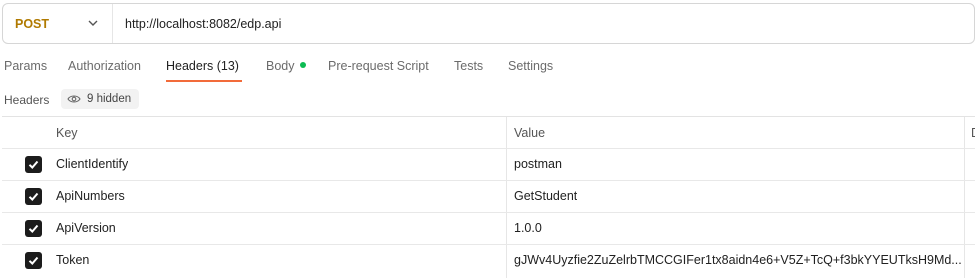  Describe the element at coordinates (528, 228) in the screenshot. I see `header-value: 1.0.0` at that location.